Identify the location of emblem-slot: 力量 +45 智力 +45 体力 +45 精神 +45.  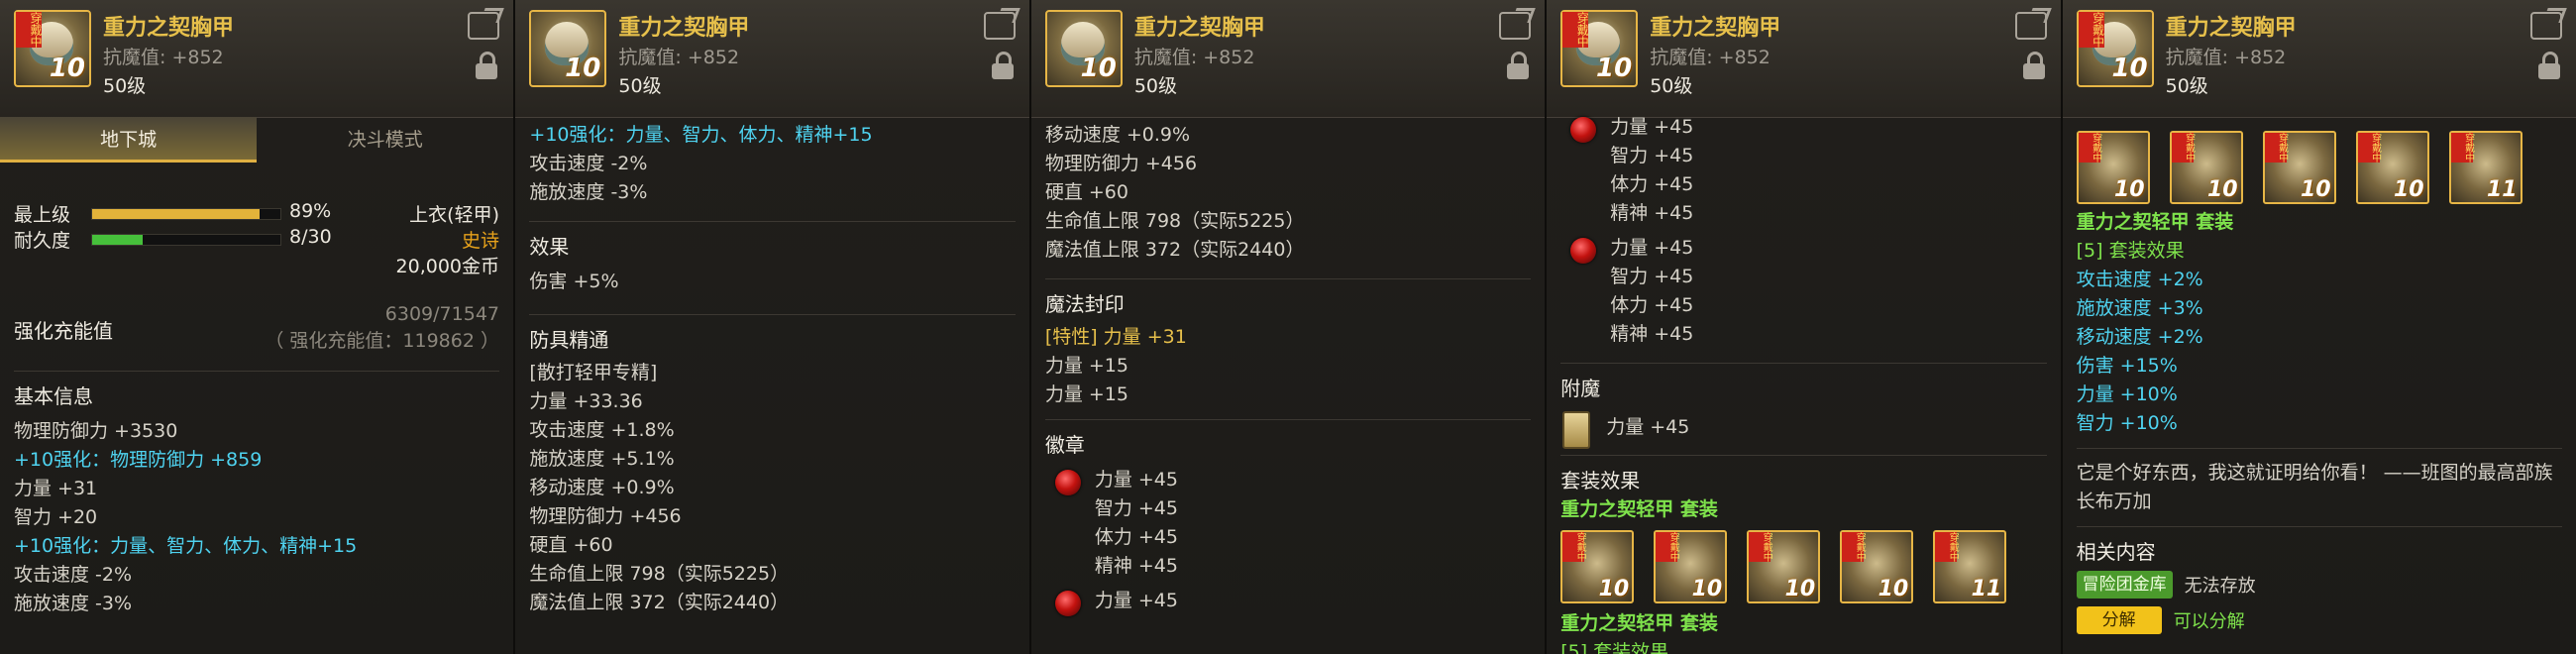
(1803, 170).